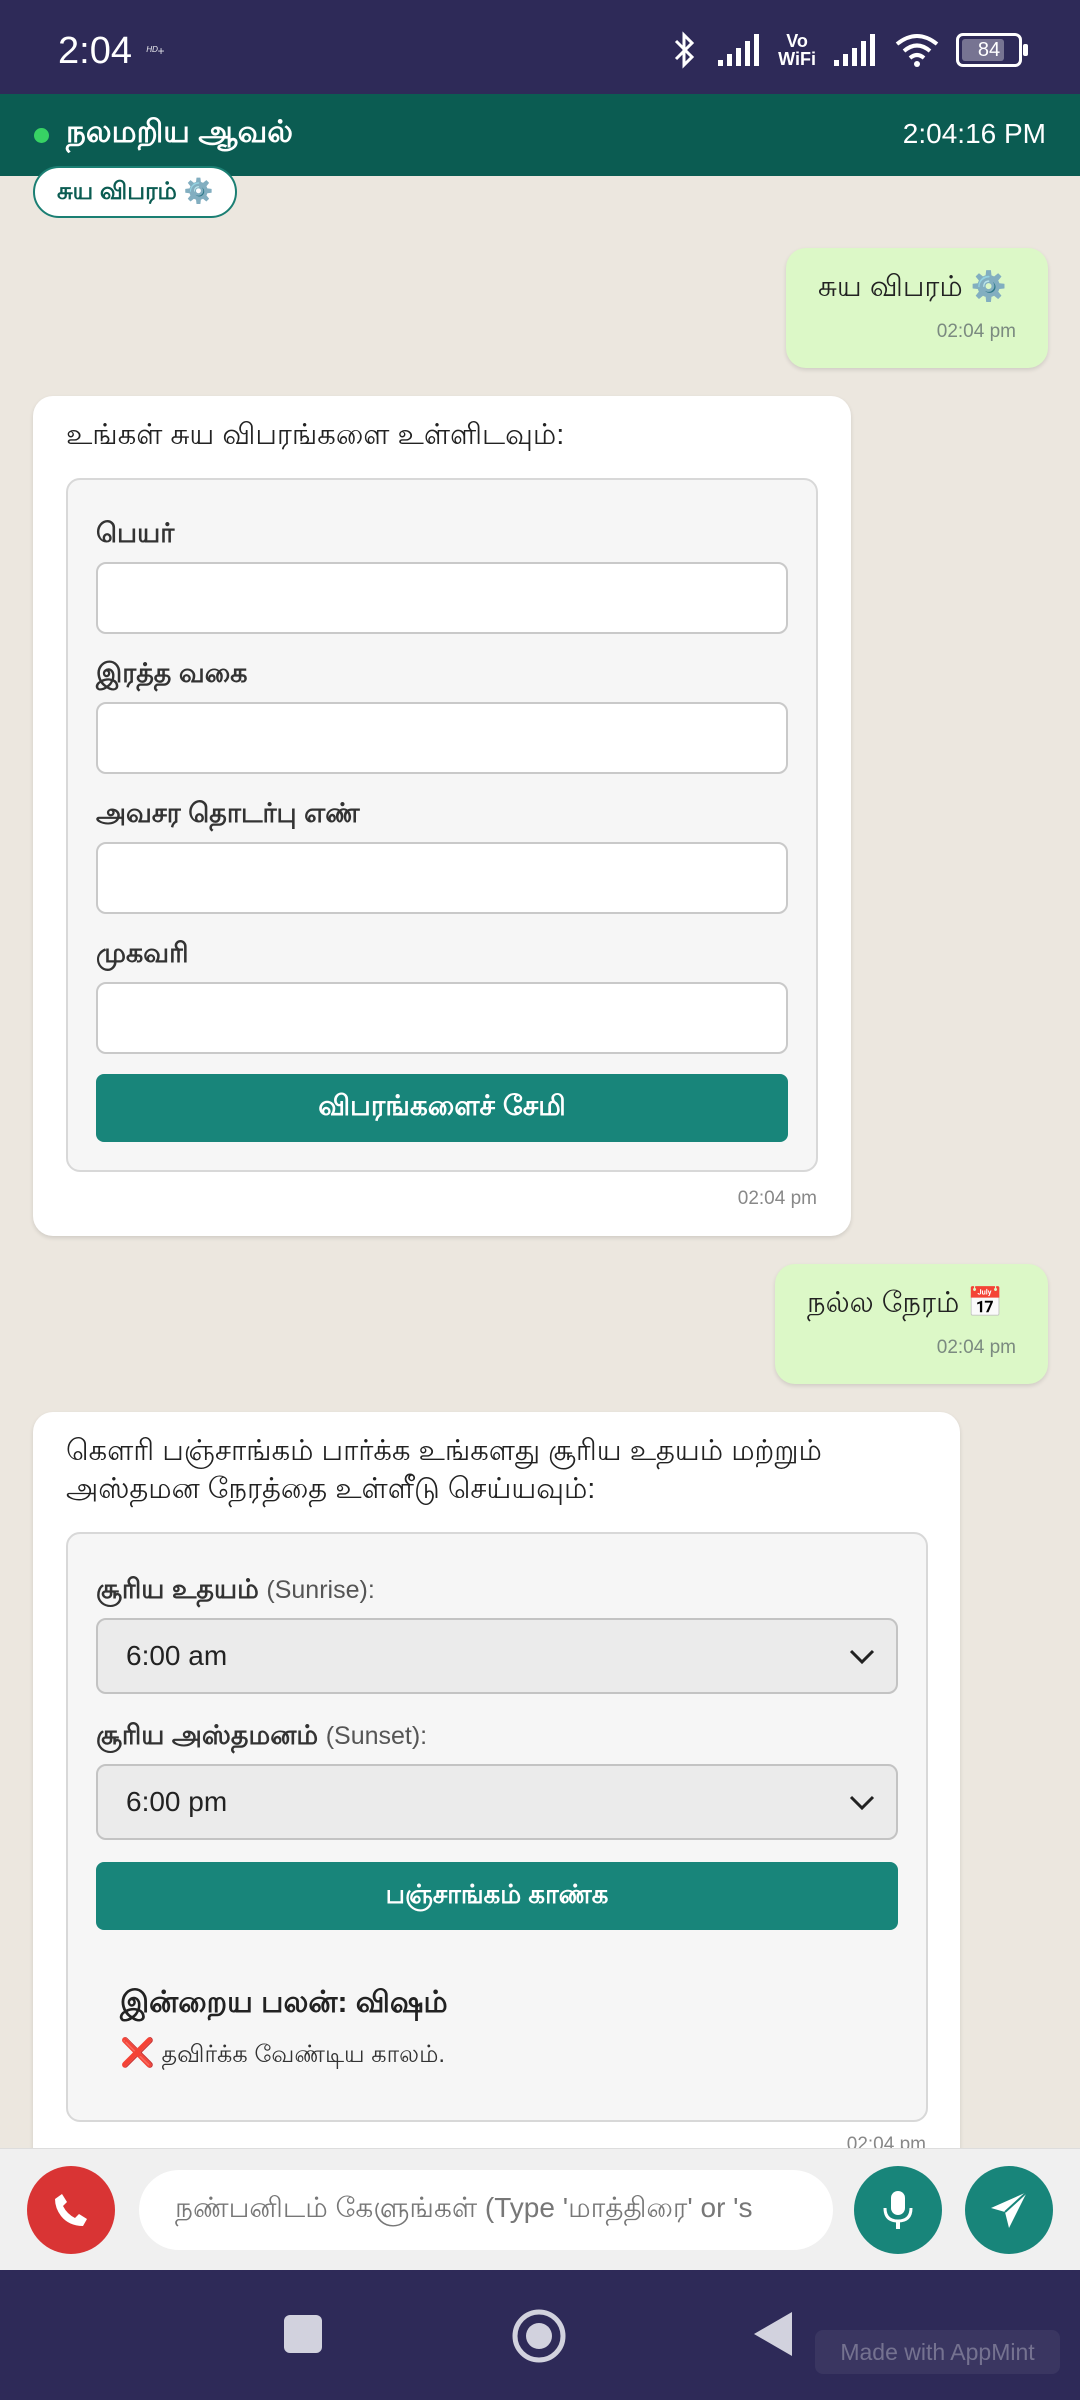  Describe the element at coordinates (95, 51) in the screenshot. I see `status-time: 2:04` at that location.